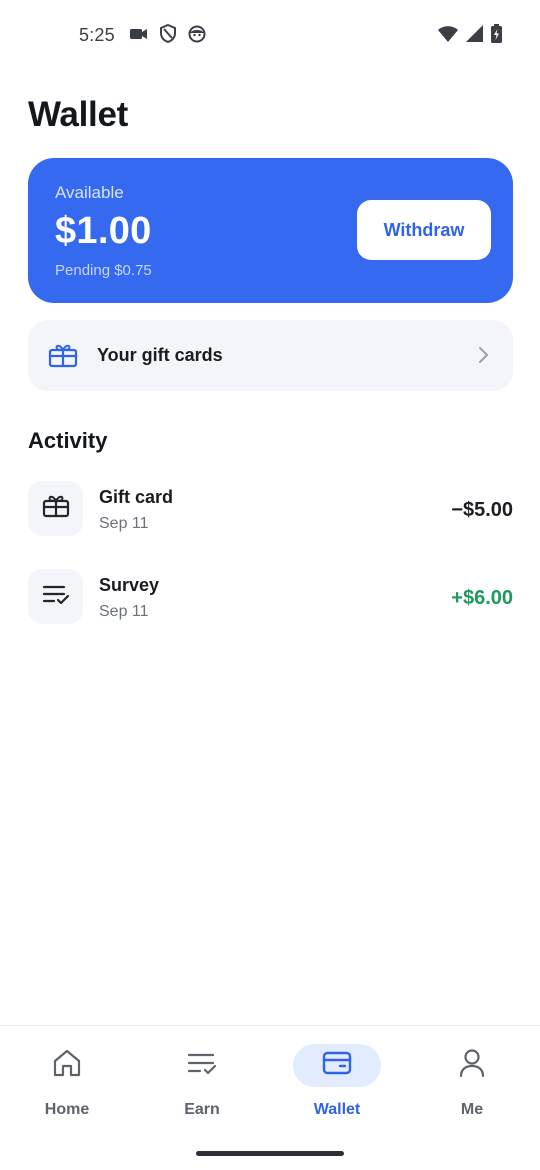 This screenshot has height=1170, width=540. I want to click on nav-item-wallet: Wallet, so click(337, 1084).